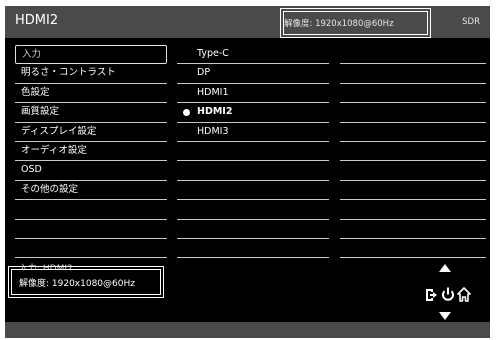 This screenshot has height=340, width=497. Describe the element at coordinates (213, 92) in the screenshot. I see `option-label: HDMI1` at that location.